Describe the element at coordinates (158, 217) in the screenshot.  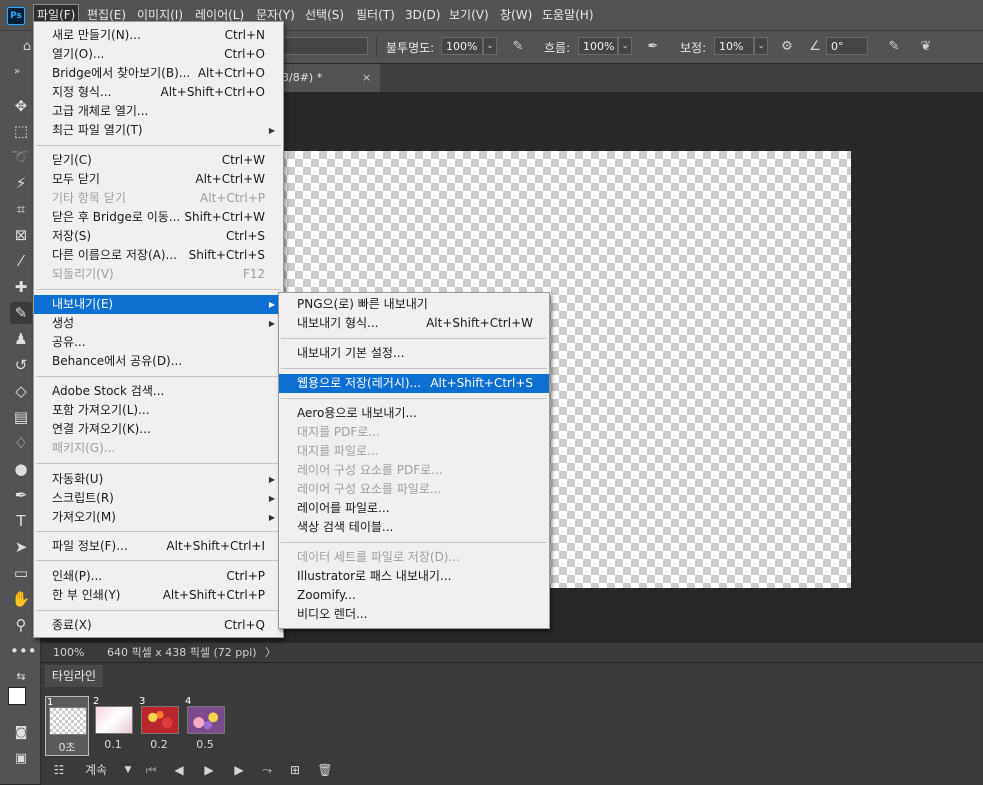
I see `menu-item-close-go-bridge: 닫은 후 Bridge로 이동... Shift+Ctrl+W` at that location.